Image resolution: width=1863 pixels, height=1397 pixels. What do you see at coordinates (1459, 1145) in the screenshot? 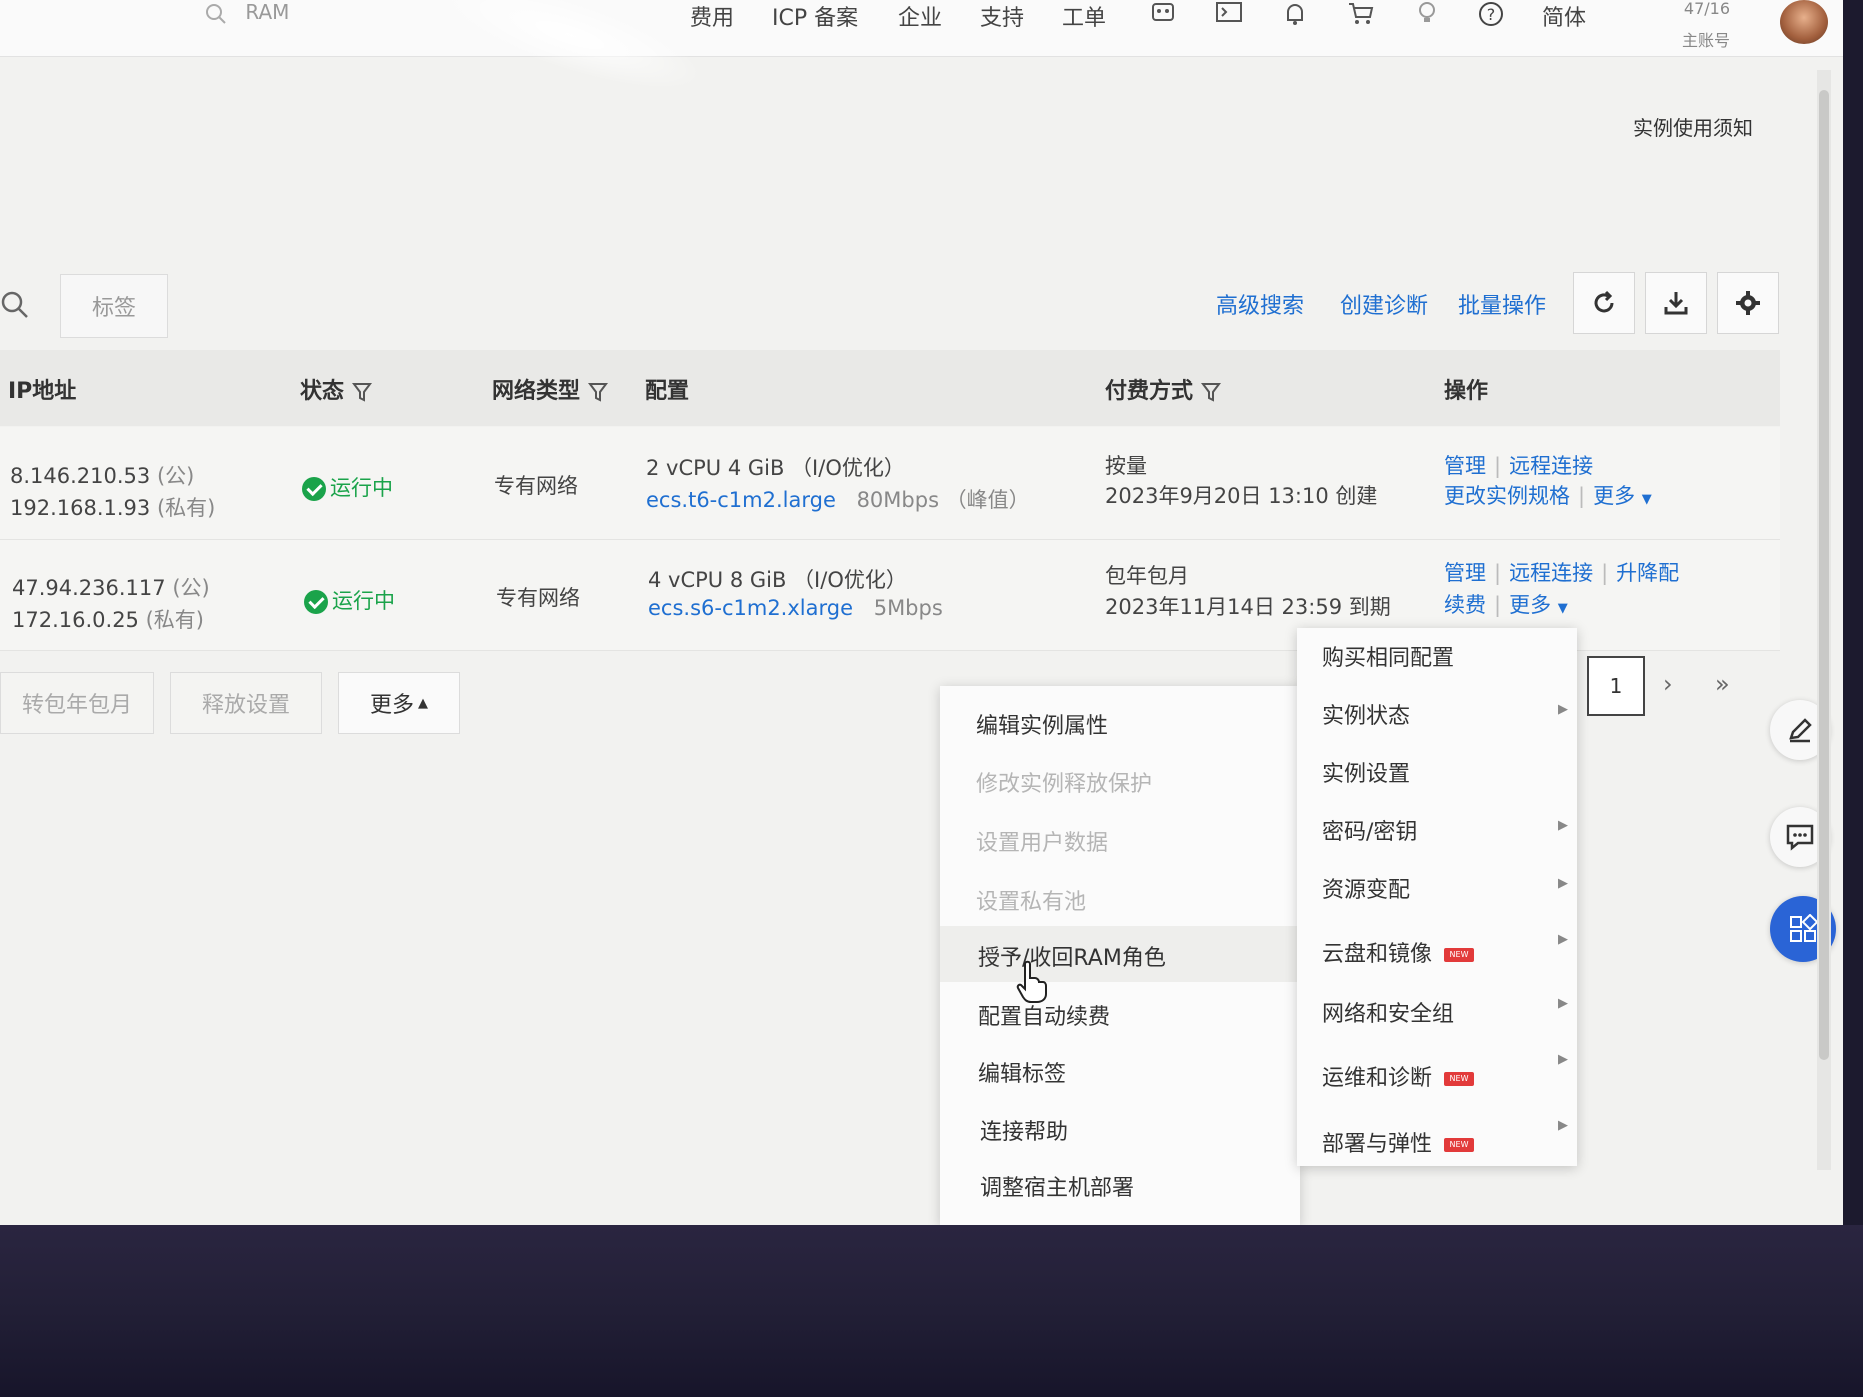
I see `new-badge: NEW` at bounding box center [1459, 1145].